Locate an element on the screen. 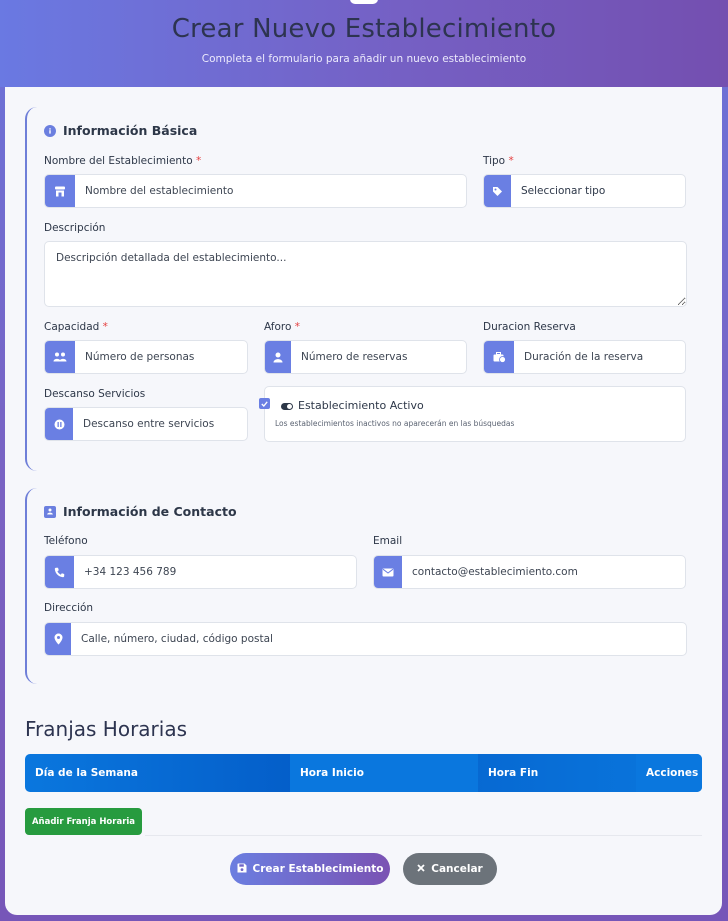 This screenshot has width=728, height=921. name-input is located at coordinates (270, 191).